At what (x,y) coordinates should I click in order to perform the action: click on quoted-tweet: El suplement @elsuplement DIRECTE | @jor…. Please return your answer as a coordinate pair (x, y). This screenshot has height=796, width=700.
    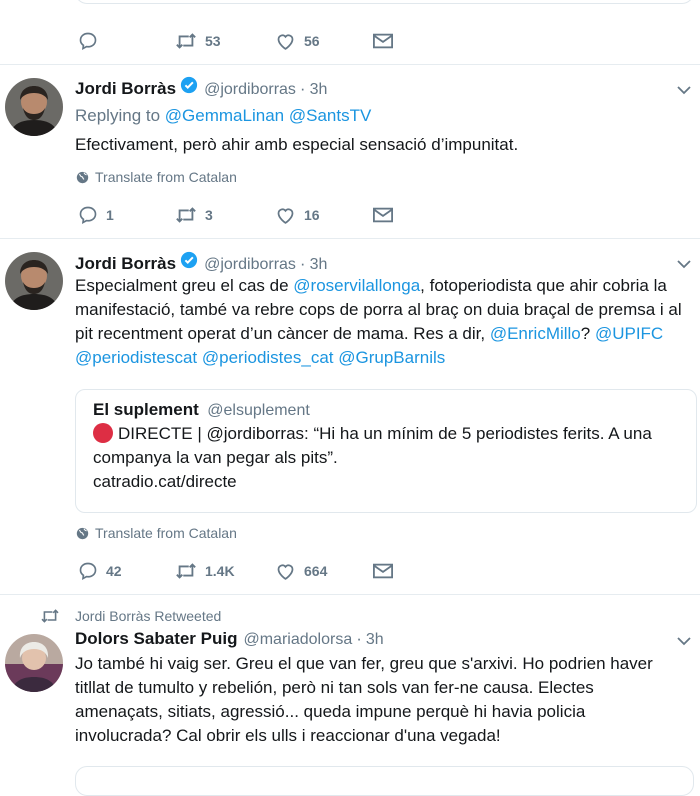
    Looking at the image, I should click on (386, 451).